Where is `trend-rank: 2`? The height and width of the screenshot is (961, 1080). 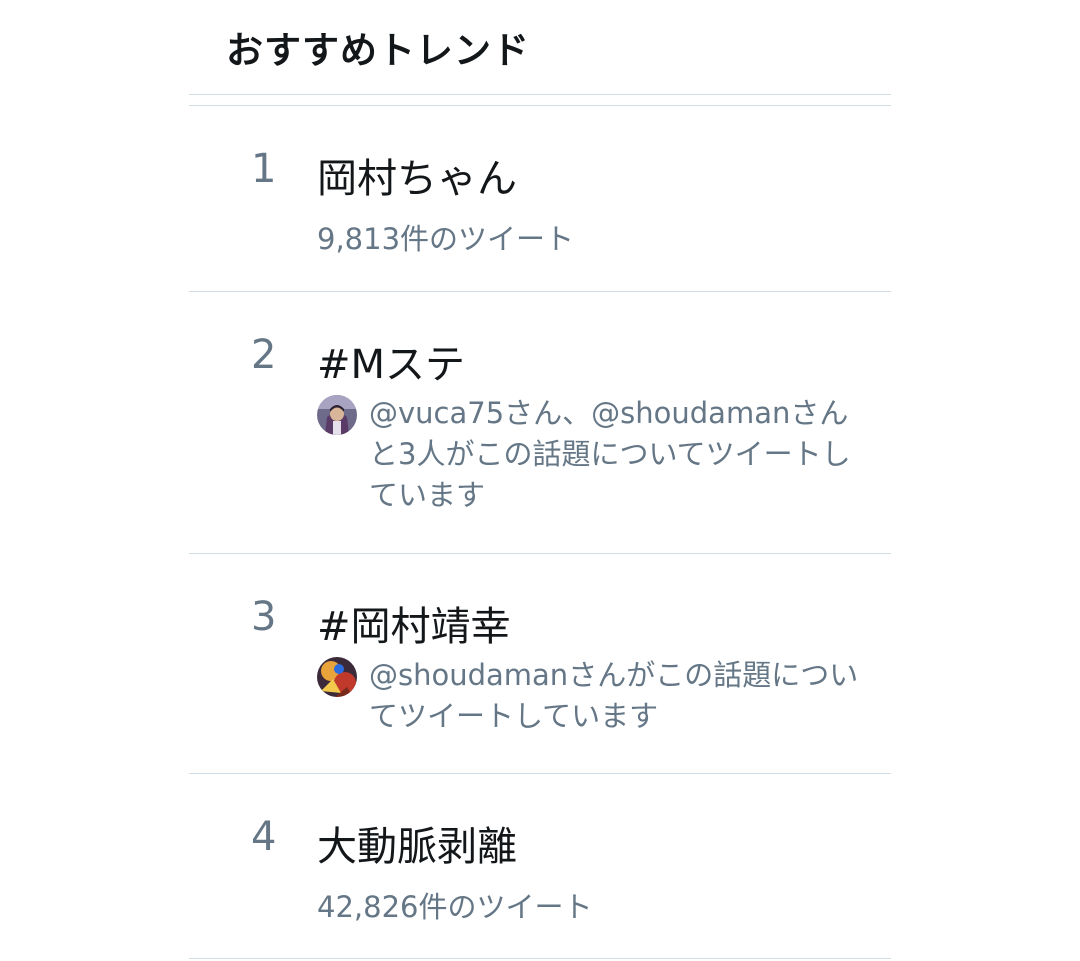
trend-rank: 2 is located at coordinates (264, 355).